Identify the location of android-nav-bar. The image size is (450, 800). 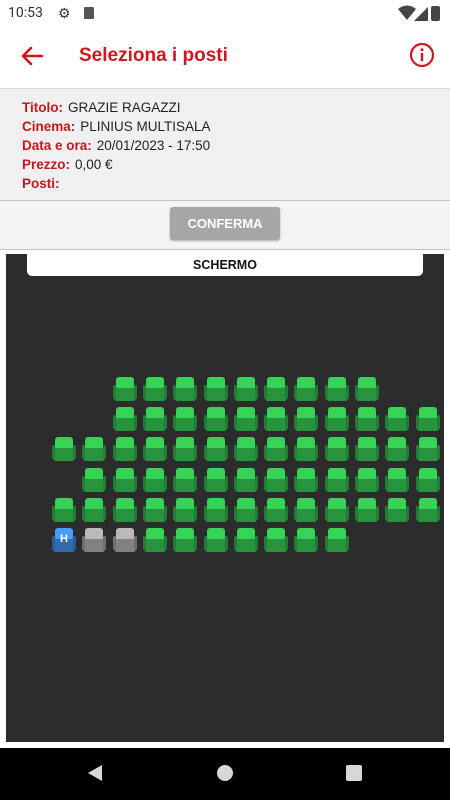
(225, 774).